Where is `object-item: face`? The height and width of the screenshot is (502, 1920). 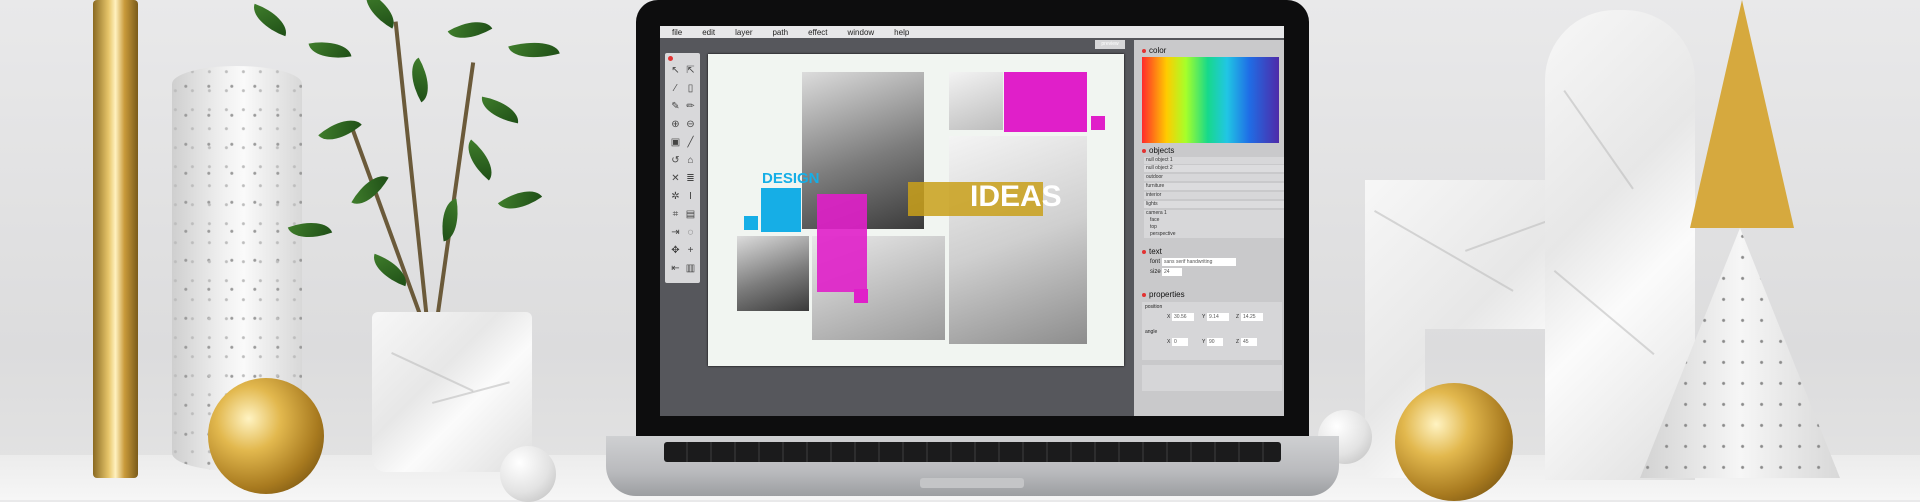 object-item: face is located at coordinates (1214, 220).